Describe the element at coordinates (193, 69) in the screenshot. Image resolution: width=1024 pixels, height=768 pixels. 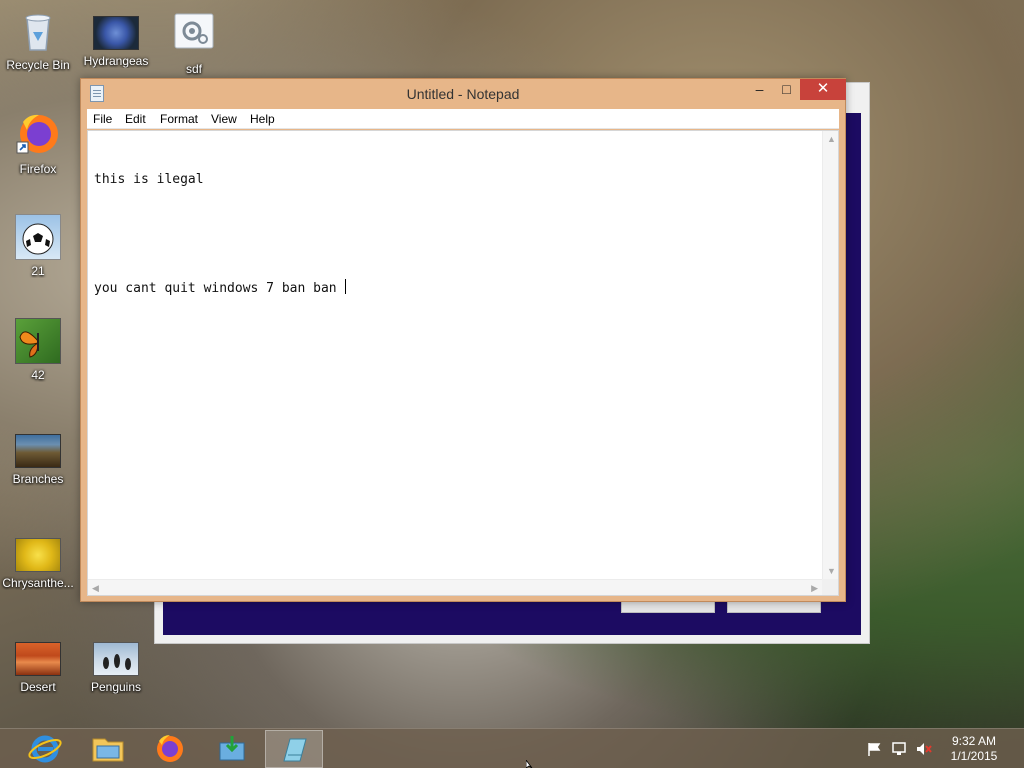
I see `desktop-icon-label: sdf` at that location.